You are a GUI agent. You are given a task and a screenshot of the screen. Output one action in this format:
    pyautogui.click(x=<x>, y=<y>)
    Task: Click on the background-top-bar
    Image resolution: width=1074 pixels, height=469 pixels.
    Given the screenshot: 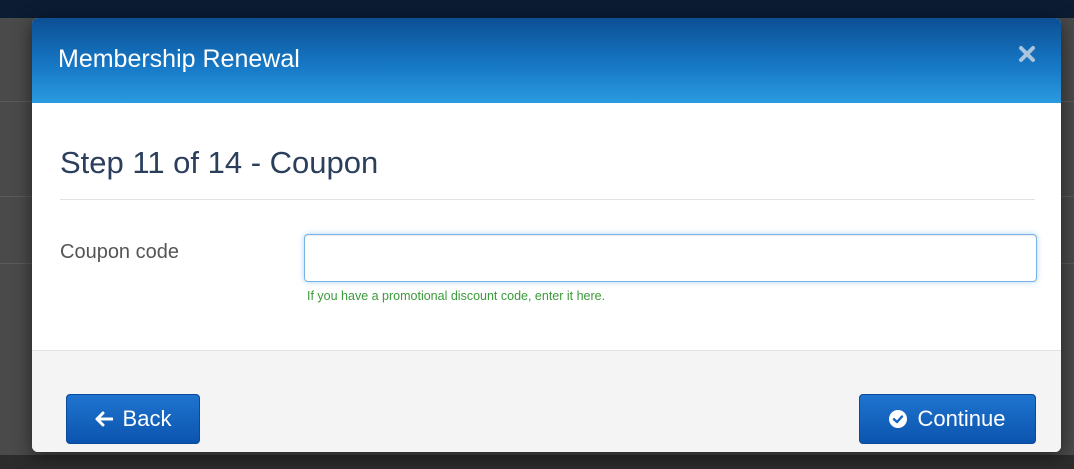 What is the action you would take?
    pyautogui.click(x=537, y=9)
    